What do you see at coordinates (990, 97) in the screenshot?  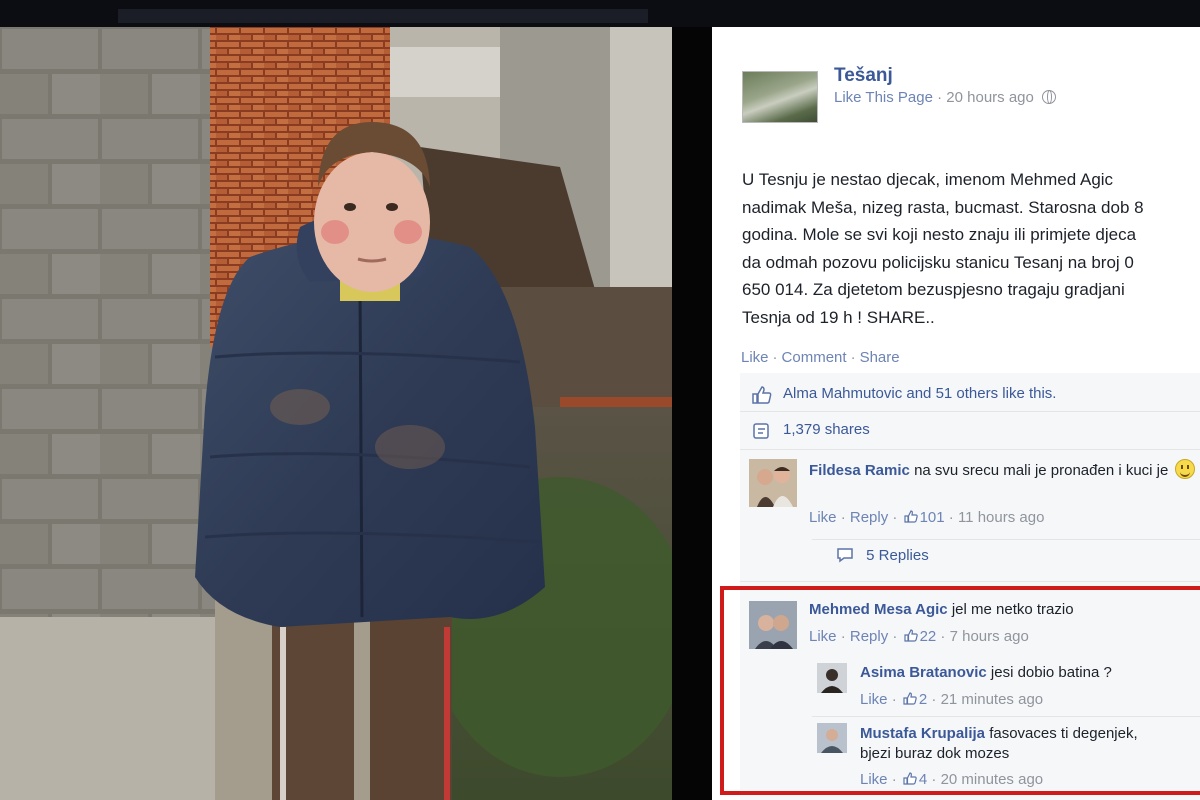 I see `post-timestamp: 20 hours ago` at bounding box center [990, 97].